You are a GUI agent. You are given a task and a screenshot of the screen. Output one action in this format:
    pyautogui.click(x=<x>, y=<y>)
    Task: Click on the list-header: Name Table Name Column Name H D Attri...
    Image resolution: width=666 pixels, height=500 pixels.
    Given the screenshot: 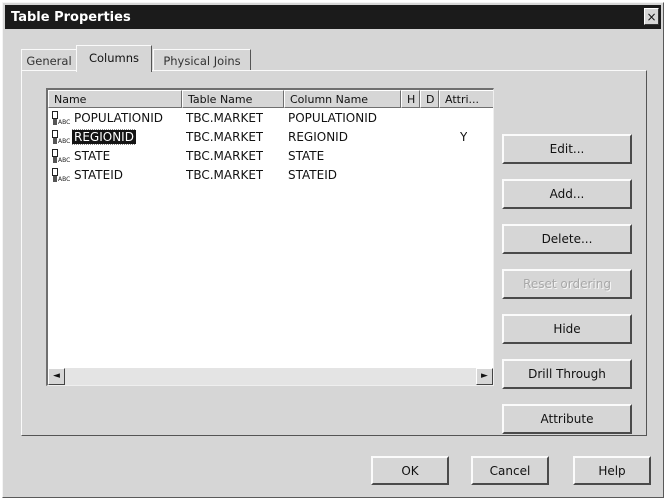 What is the action you would take?
    pyautogui.click(x=270, y=99)
    